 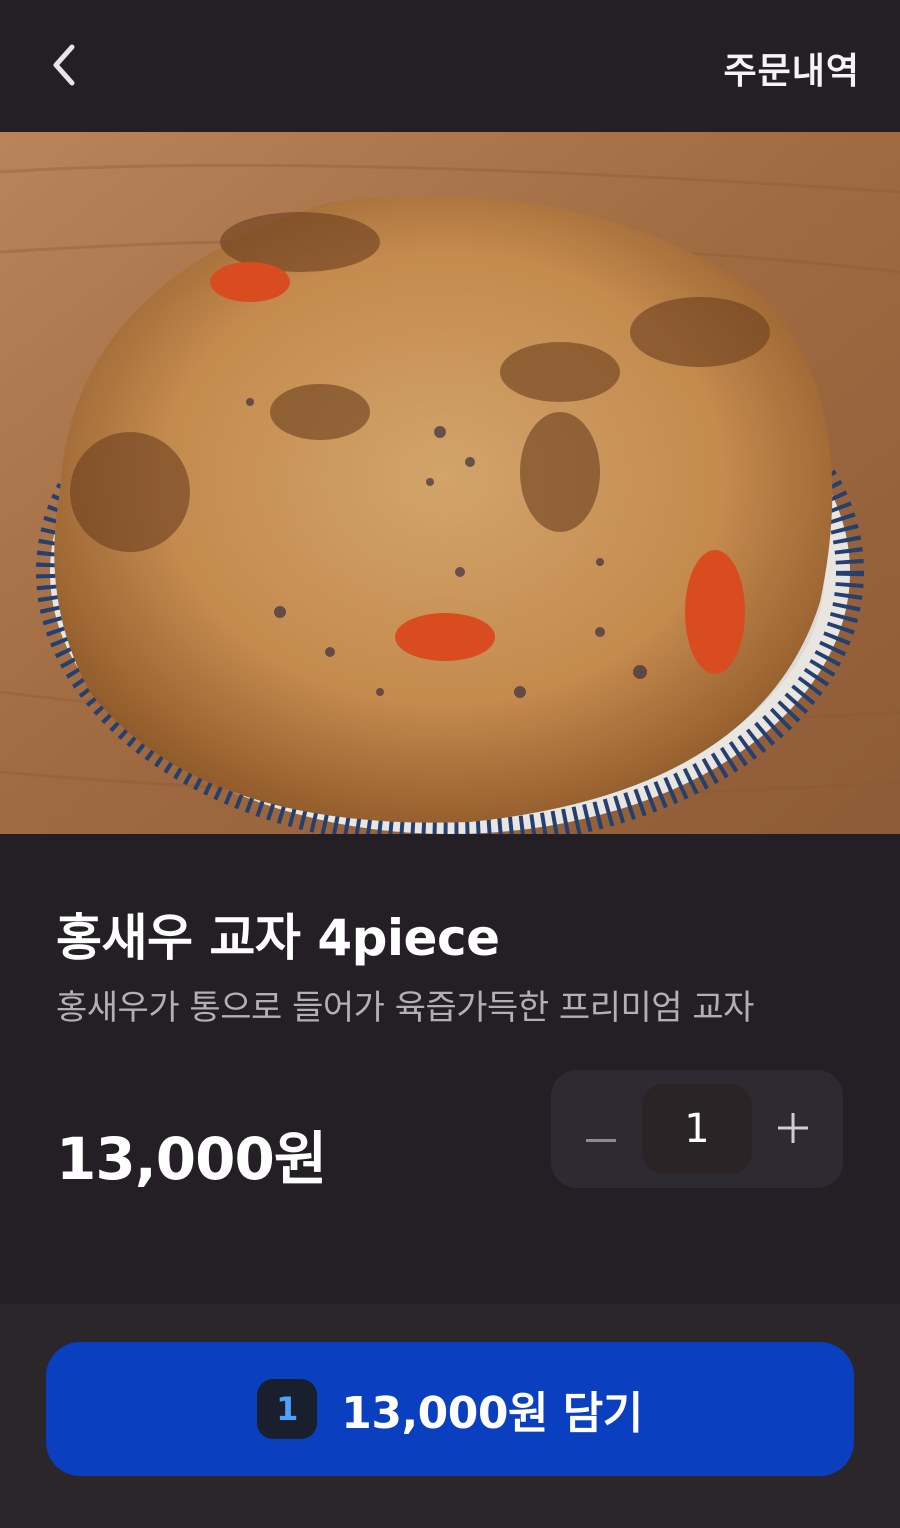 I want to click on minus-icon, so click(x=601, y=1129).